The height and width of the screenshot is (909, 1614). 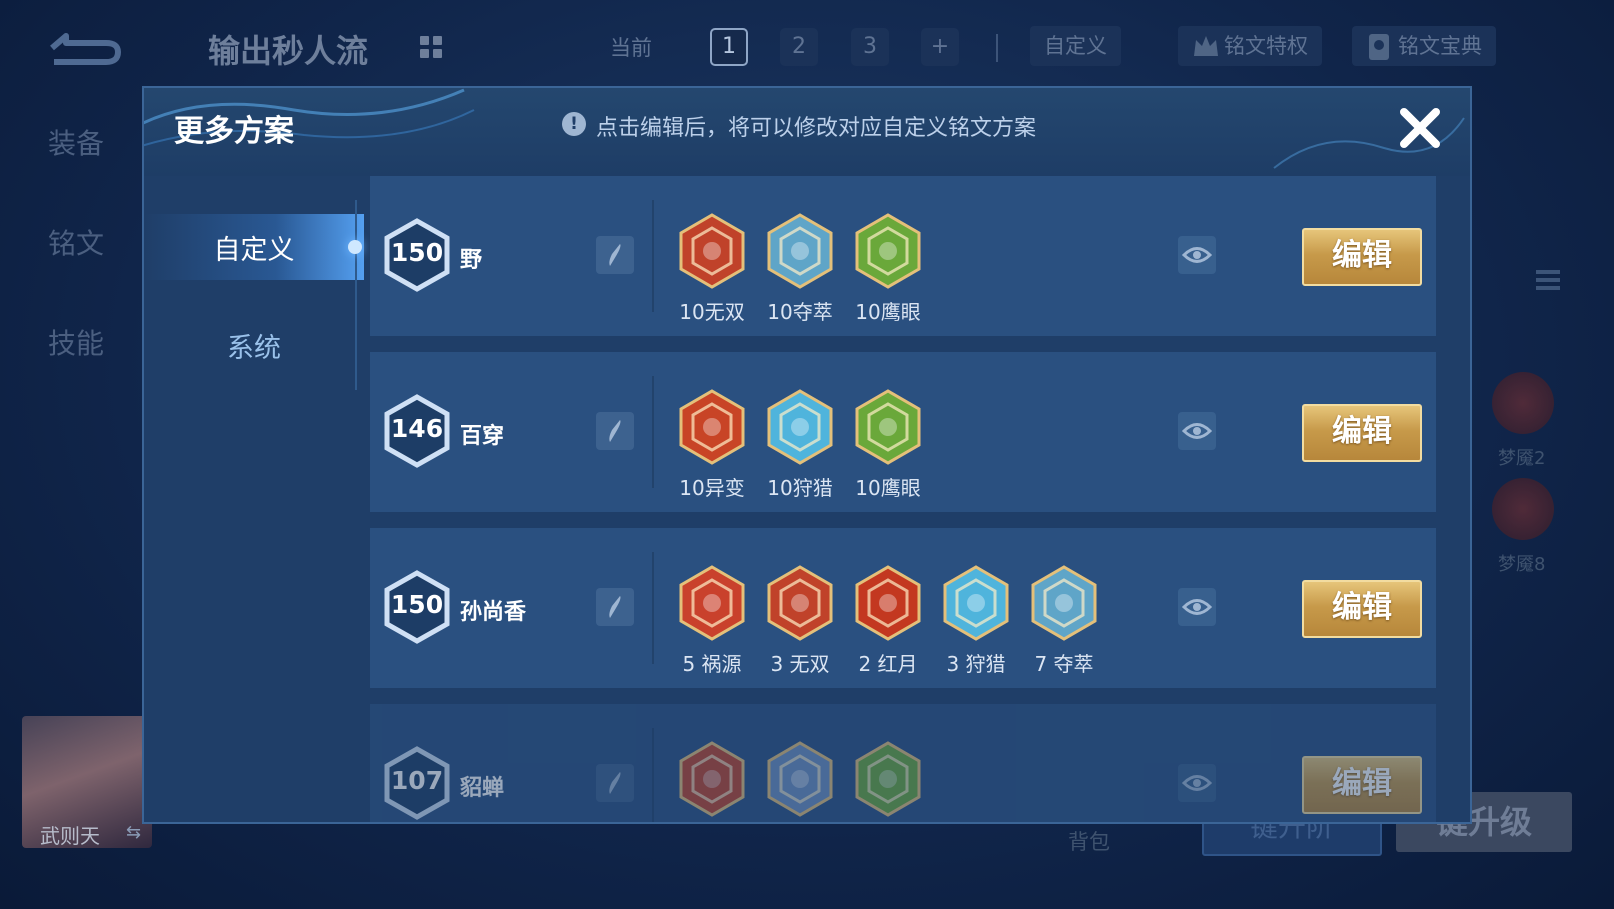 I want to click on rune-item: 10无双, so click(x=712, y=268).